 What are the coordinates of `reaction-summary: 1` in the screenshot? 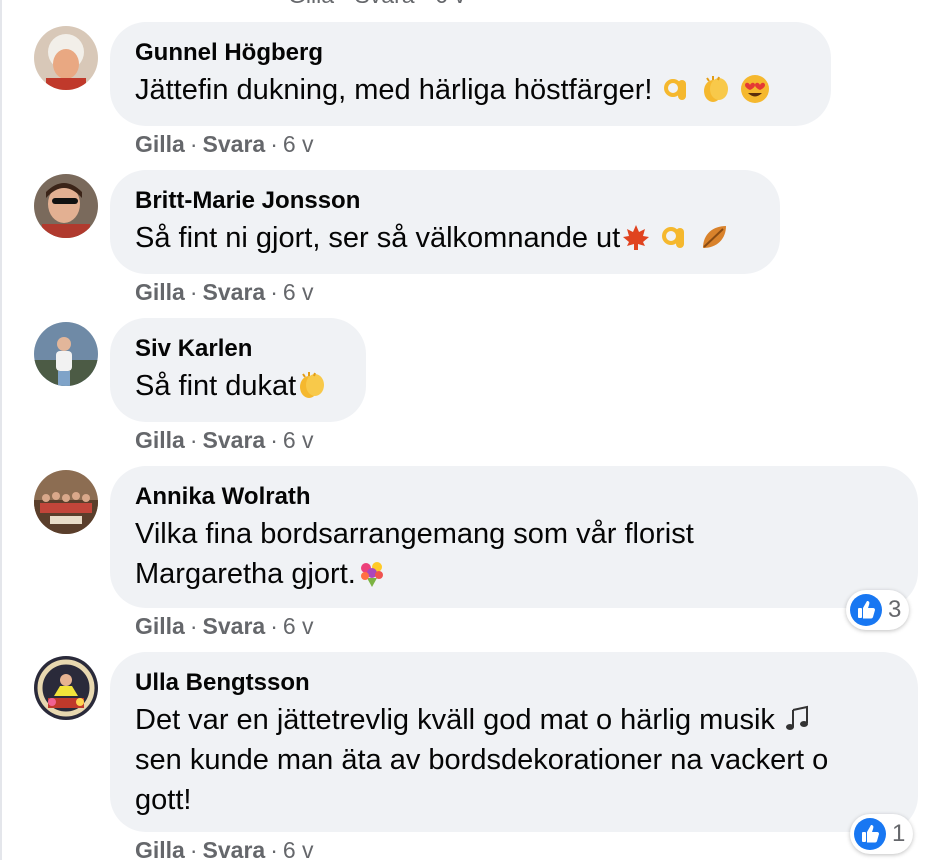 It's located at (882, 834).